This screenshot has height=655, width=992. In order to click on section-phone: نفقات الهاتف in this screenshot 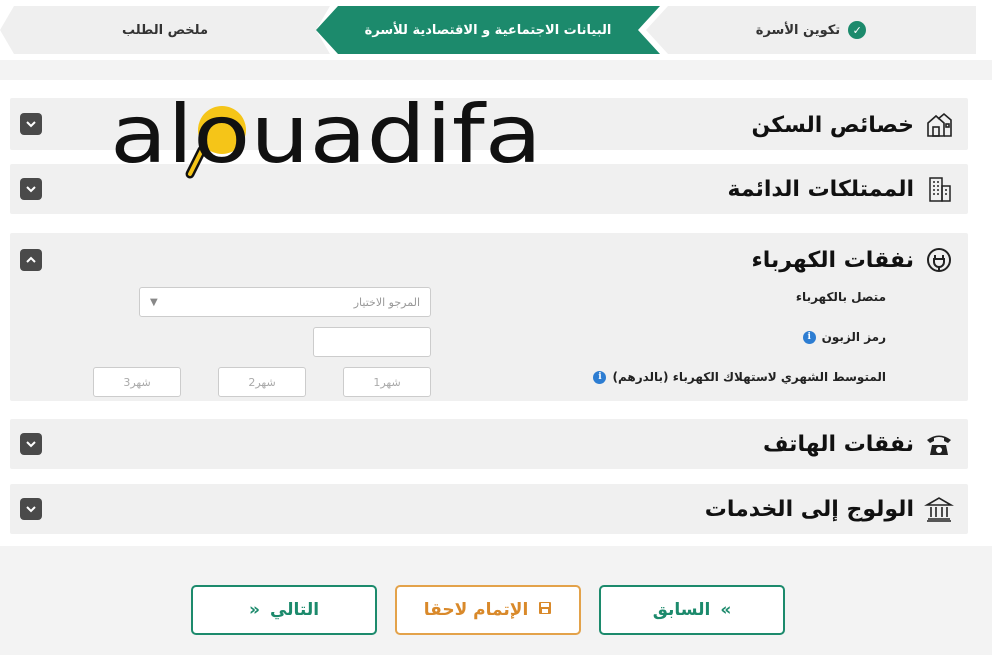, I will do `click(489, 444)`.